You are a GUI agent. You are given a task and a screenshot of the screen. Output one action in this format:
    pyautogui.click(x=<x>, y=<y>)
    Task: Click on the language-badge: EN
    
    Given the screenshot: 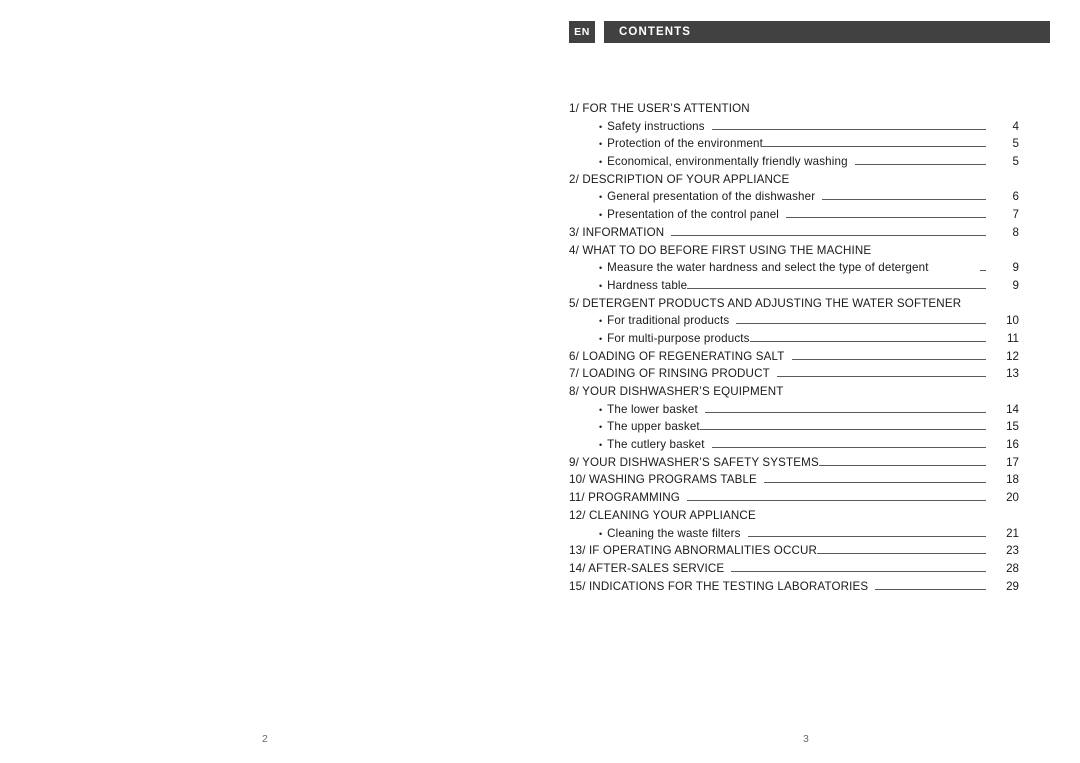 What is the action you would take?
    pyautogui.click(x=582, y=32)
    